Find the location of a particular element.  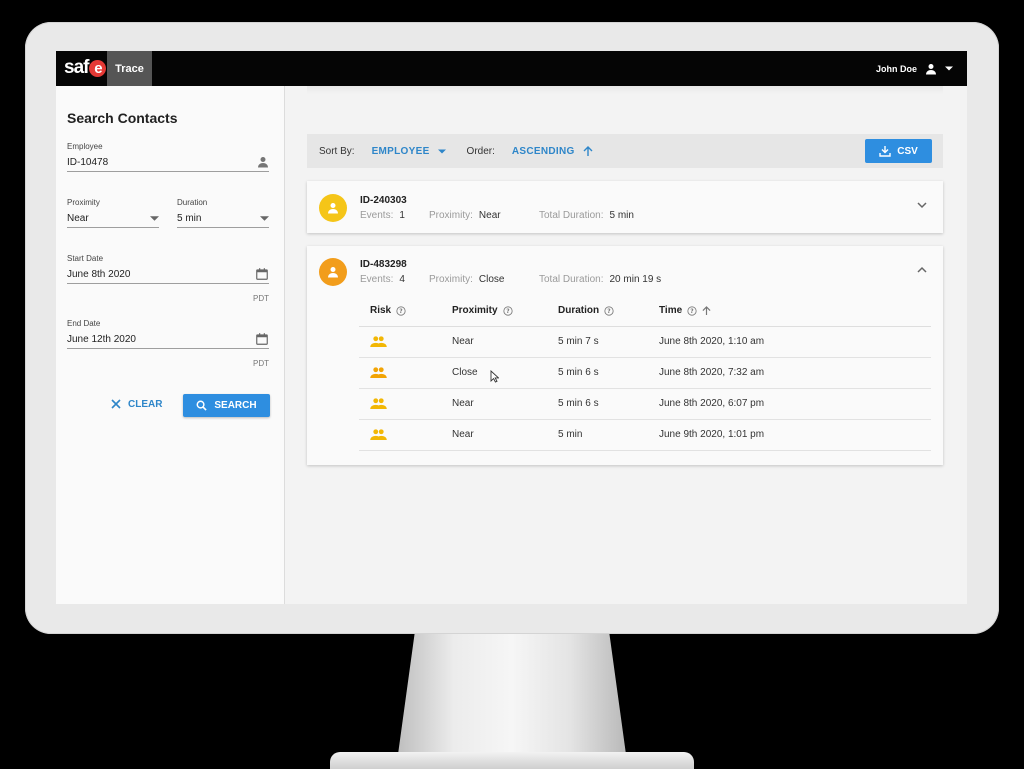

sort-by-select: EMPLOYEE is located at coordinates (409, 151).